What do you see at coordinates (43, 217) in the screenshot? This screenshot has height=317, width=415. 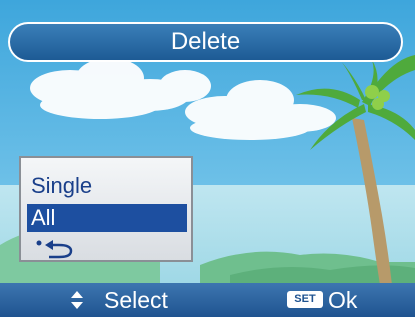 I see `menu-item-label: All` at bounding box center [43, 217].